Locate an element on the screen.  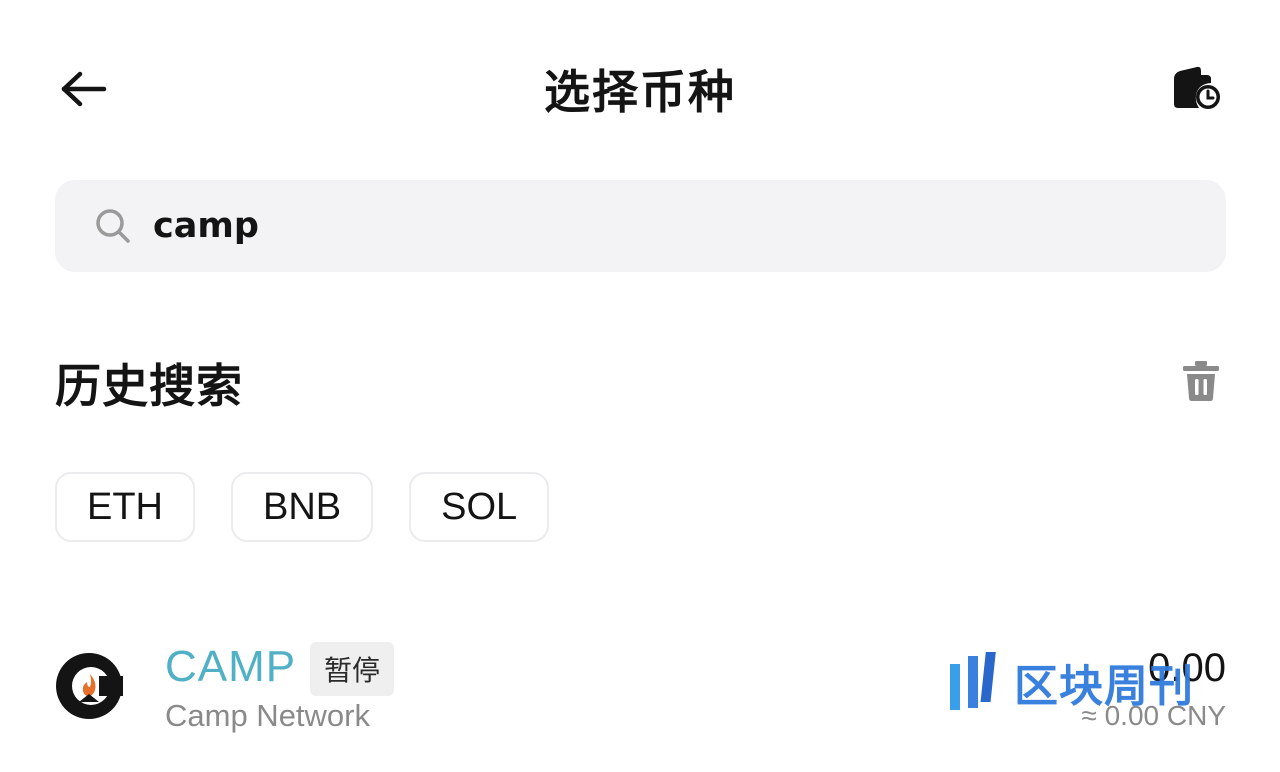
wallet-clock-icon is located at coordinates (1197, 87).